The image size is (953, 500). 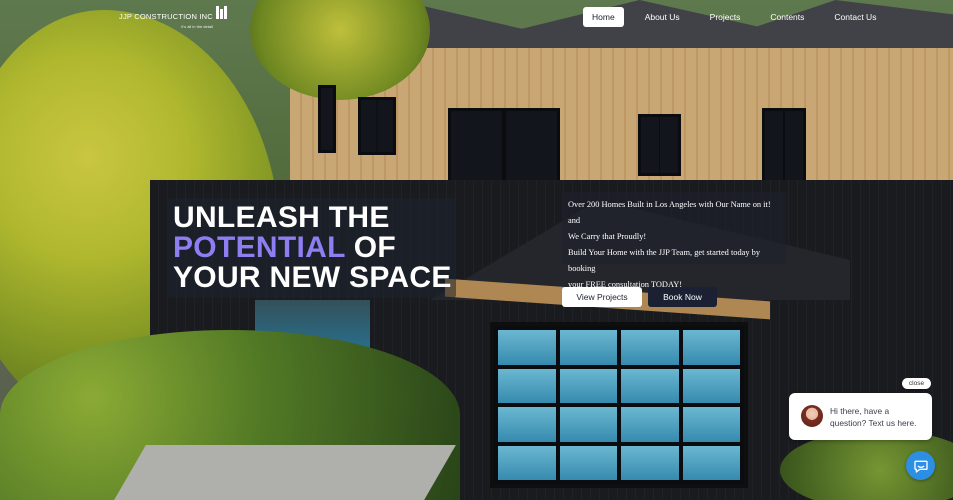 I want to click on nav-contents: Contents, so click(x=787, y=17).